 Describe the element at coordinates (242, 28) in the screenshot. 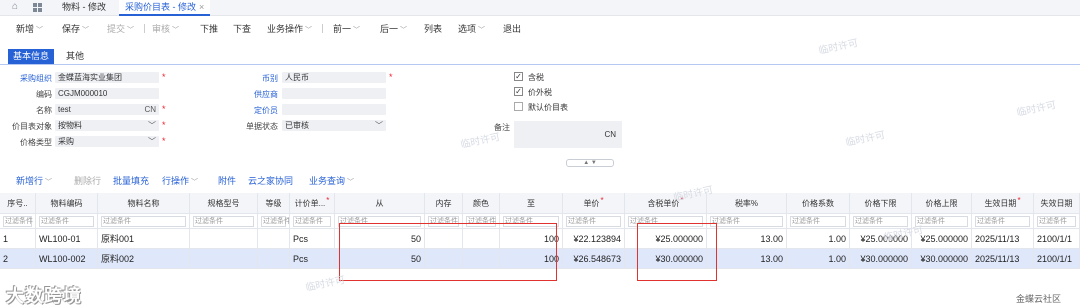

I see `query-down-button: 下查` at that location.